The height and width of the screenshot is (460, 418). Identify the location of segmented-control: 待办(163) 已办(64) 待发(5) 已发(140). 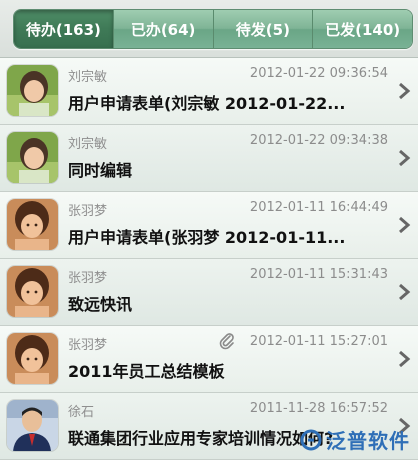
(213, 29).